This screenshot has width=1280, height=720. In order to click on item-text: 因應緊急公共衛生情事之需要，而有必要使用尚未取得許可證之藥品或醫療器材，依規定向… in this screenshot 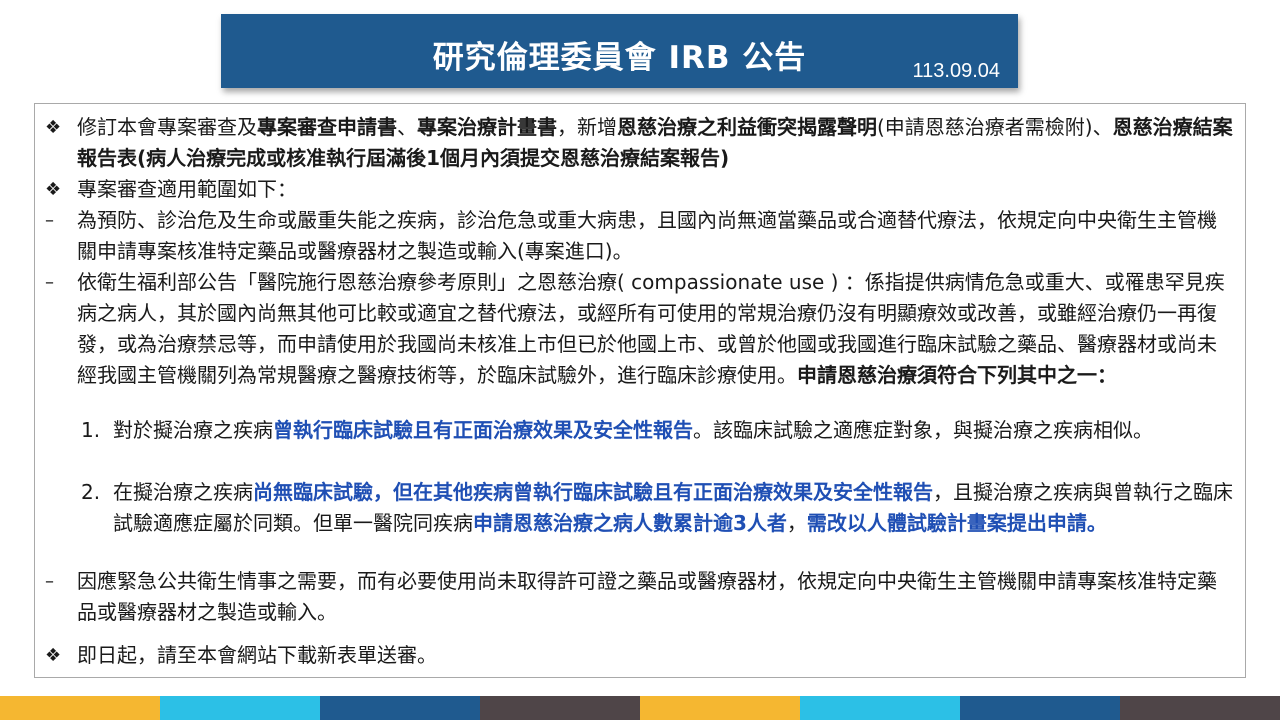, I will do `click(647, 596)`.